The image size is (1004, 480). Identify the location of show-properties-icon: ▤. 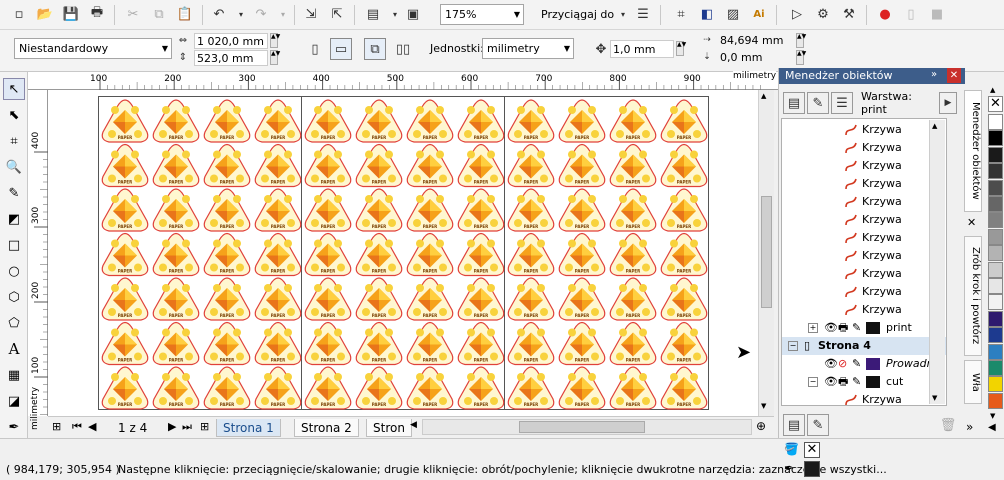
(794, 103).